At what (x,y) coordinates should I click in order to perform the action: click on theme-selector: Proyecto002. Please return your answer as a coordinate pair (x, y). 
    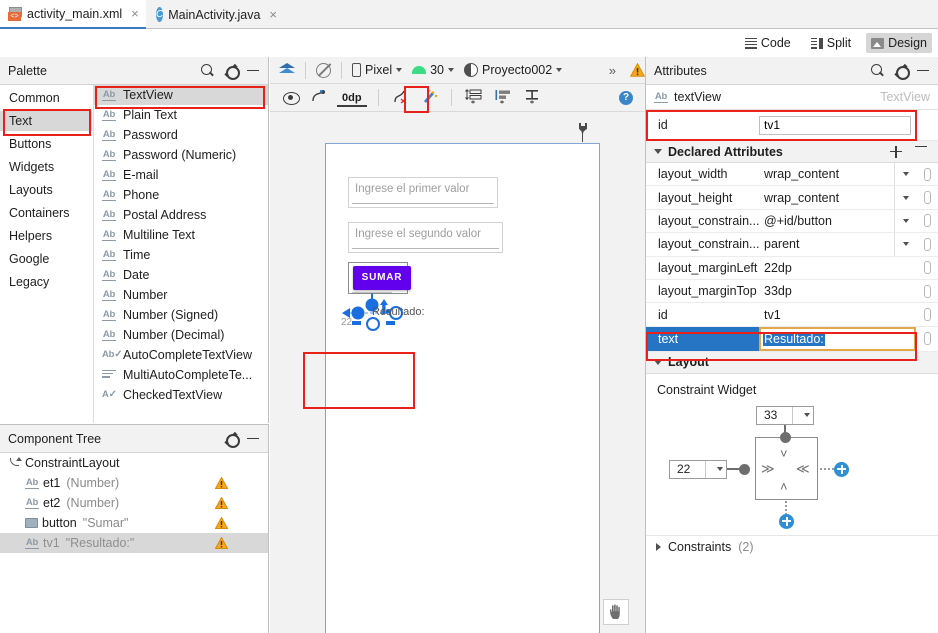
    Looking at the image, I should click on (513, 70).